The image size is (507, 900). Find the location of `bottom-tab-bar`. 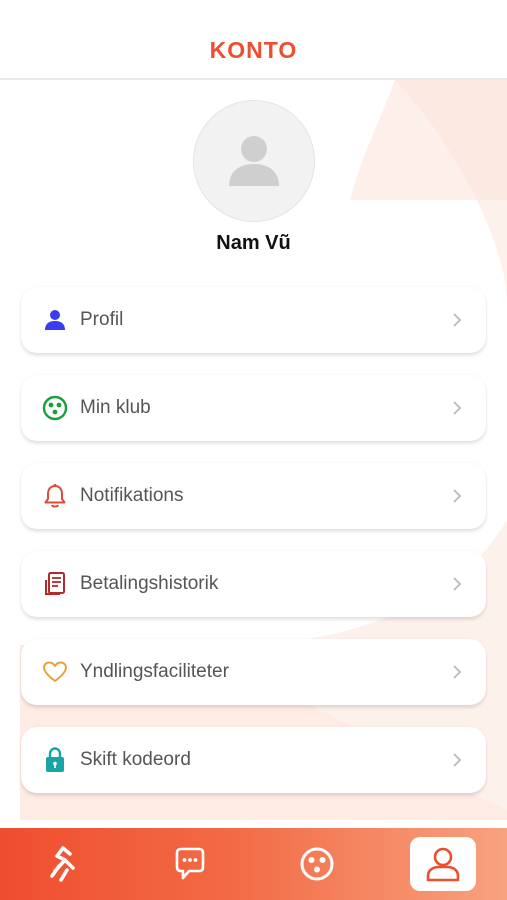

bottom-tab-bar is located at coordinates (253, 864).